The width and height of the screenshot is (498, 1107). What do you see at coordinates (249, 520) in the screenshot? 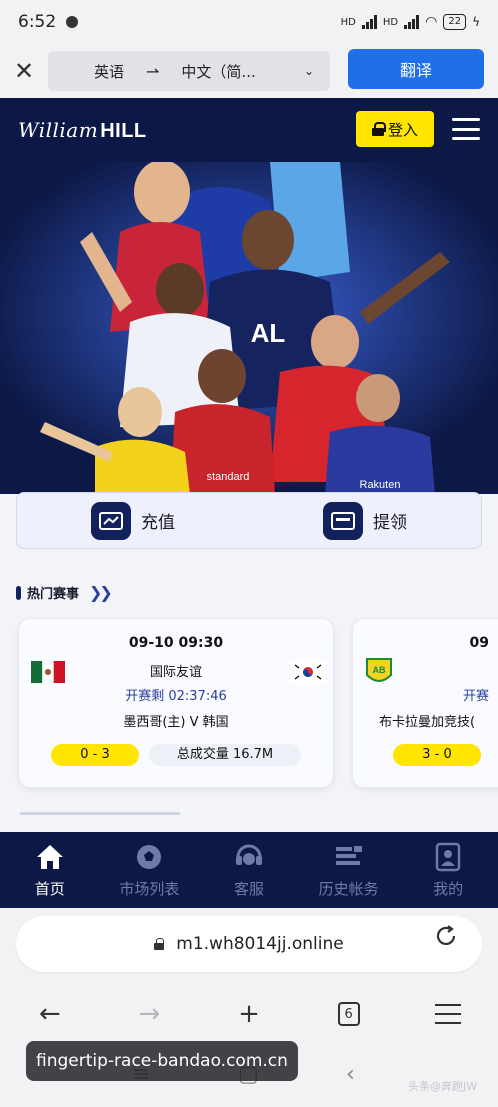
I see `wallet-actions-card: 充值 提领` at bounding box center [249, 520].